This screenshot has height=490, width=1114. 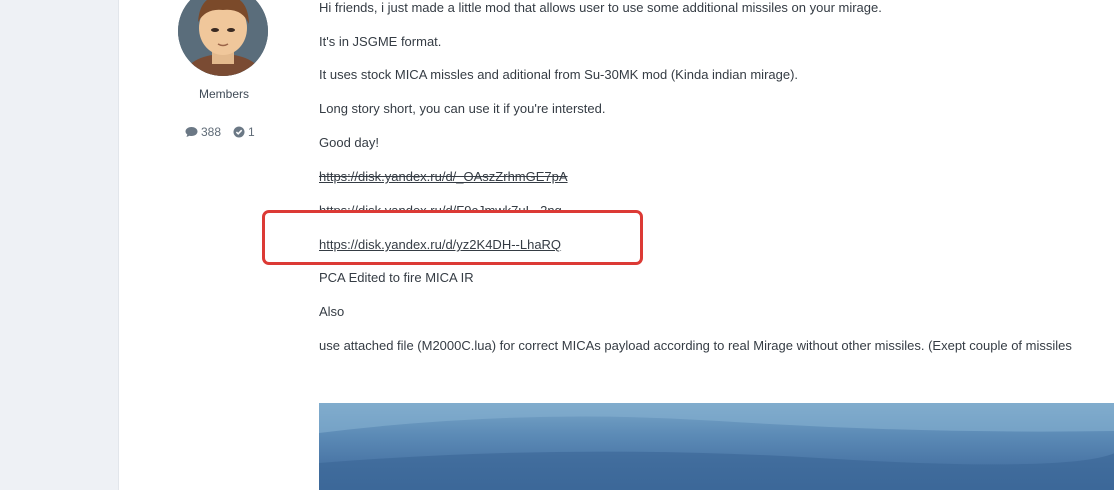 I want to click on avatar-image, so click(x=223, y=38).